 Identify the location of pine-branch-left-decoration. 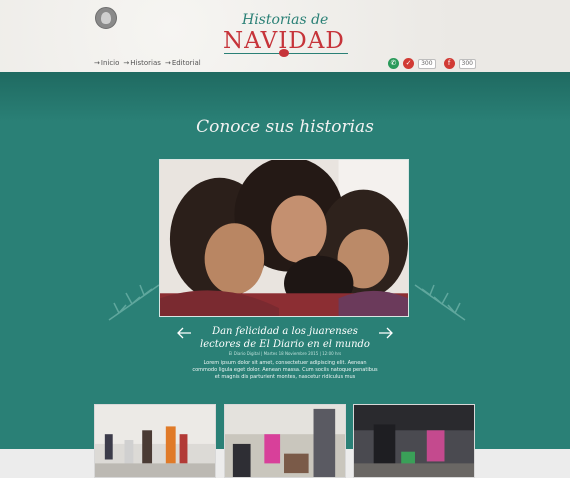
(134, 302).